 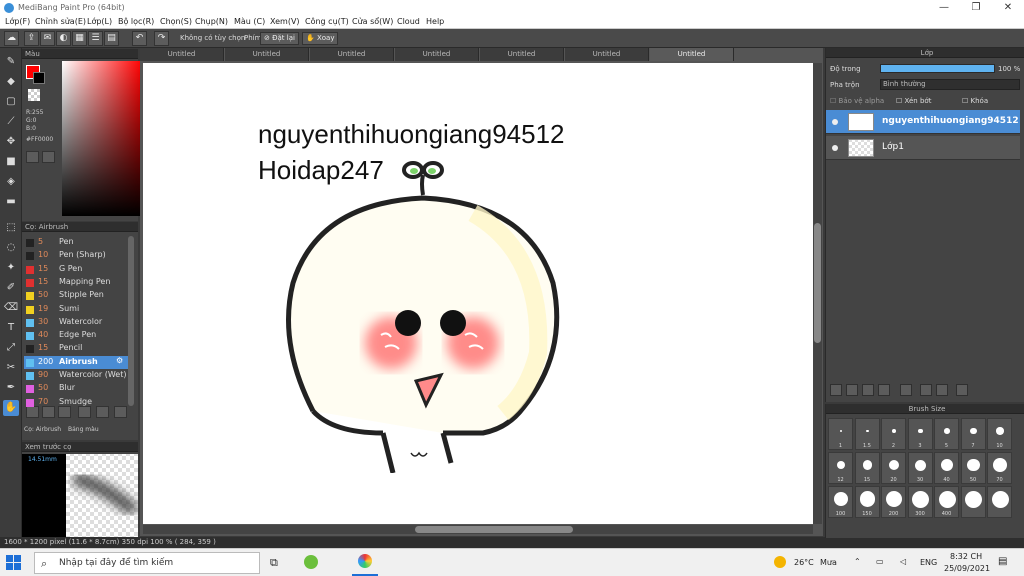 I want to click on brush-list-item: 19 Sumi, so click(x=76, y=309).